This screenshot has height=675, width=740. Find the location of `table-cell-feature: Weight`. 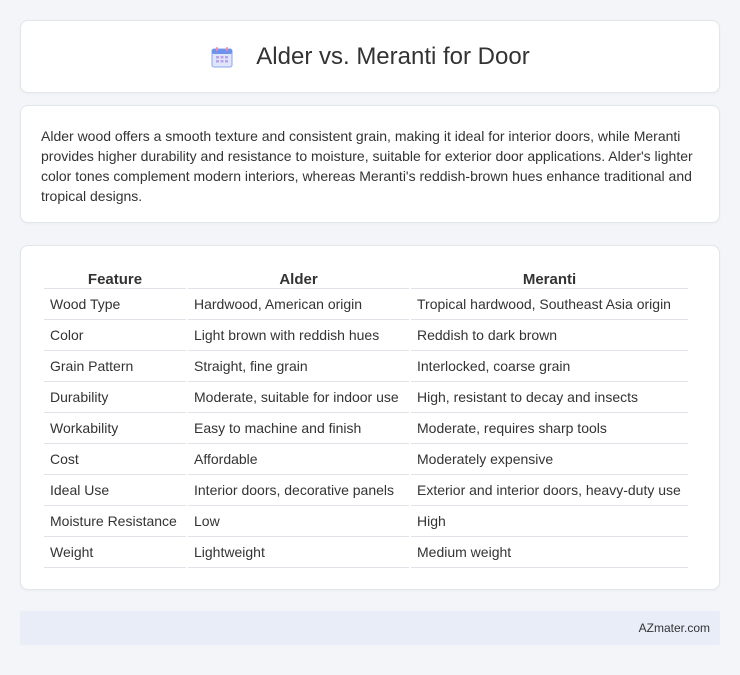

table-cell-feature: Weight is located at coordinates (115, 552).